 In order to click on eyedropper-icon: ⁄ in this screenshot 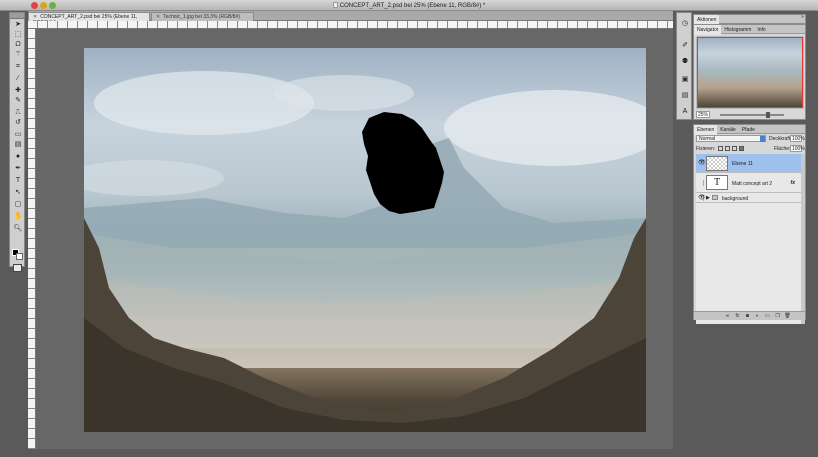, I will do `click(18, 79)`.